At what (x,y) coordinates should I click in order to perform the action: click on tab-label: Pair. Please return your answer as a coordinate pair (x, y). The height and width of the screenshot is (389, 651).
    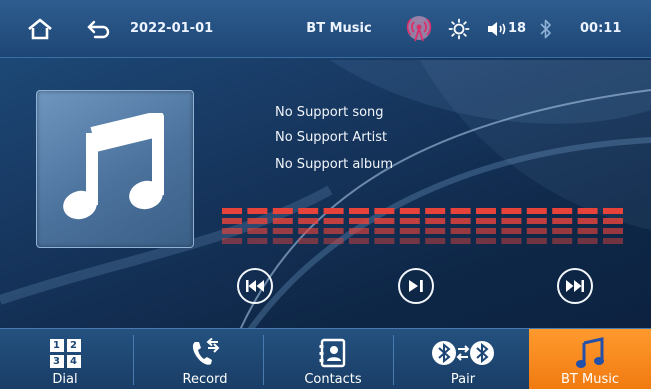
    Looking at the image, I should click on (463, 379).